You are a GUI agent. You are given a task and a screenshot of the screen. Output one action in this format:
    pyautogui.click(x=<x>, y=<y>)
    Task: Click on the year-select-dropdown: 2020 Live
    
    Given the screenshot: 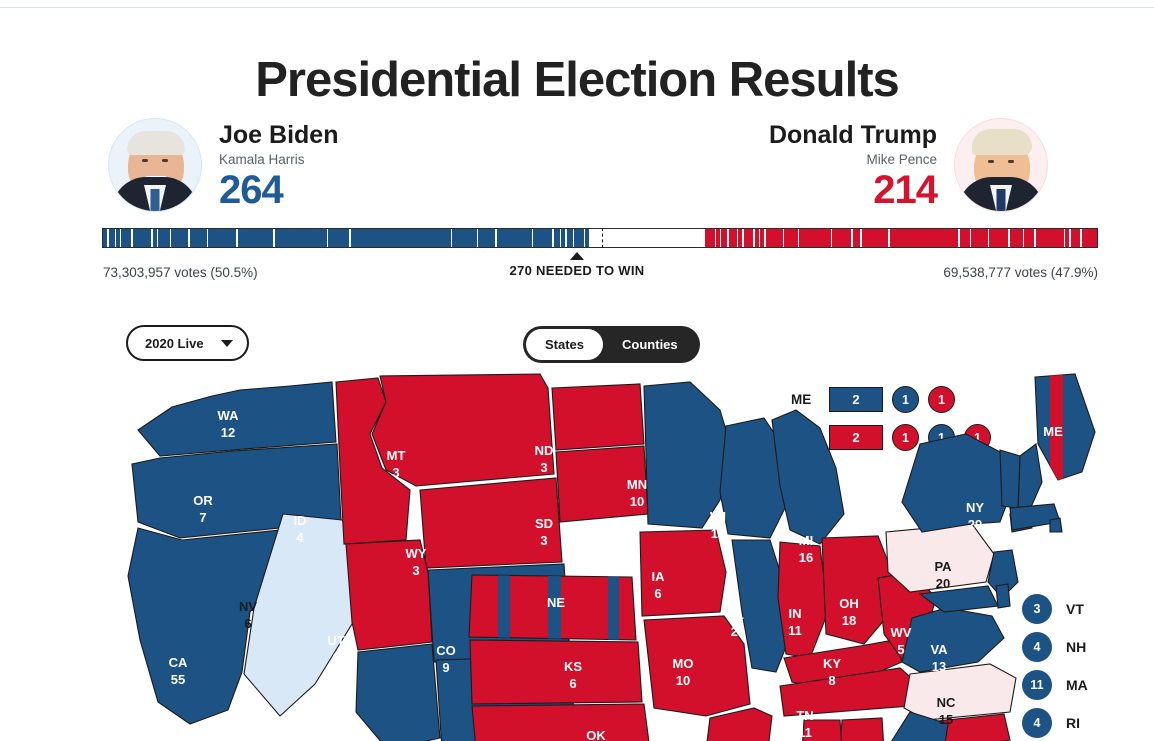 What is the action you would take?
    pyautogui.click(x=187, y=343)
    